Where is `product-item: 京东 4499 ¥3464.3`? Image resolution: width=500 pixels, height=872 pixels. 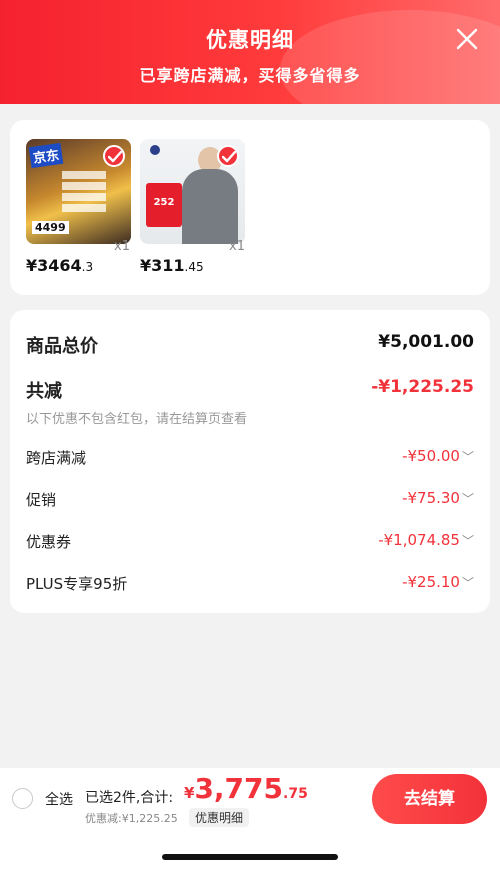 product-item: 京东 4499 ¥3464.3 is located at coordinates (86, 207).